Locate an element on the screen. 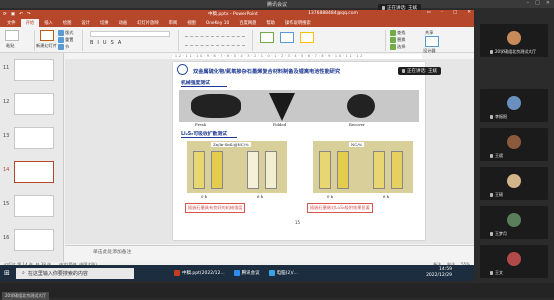  slide-thumb-selected is located at coordinates (34, 172).